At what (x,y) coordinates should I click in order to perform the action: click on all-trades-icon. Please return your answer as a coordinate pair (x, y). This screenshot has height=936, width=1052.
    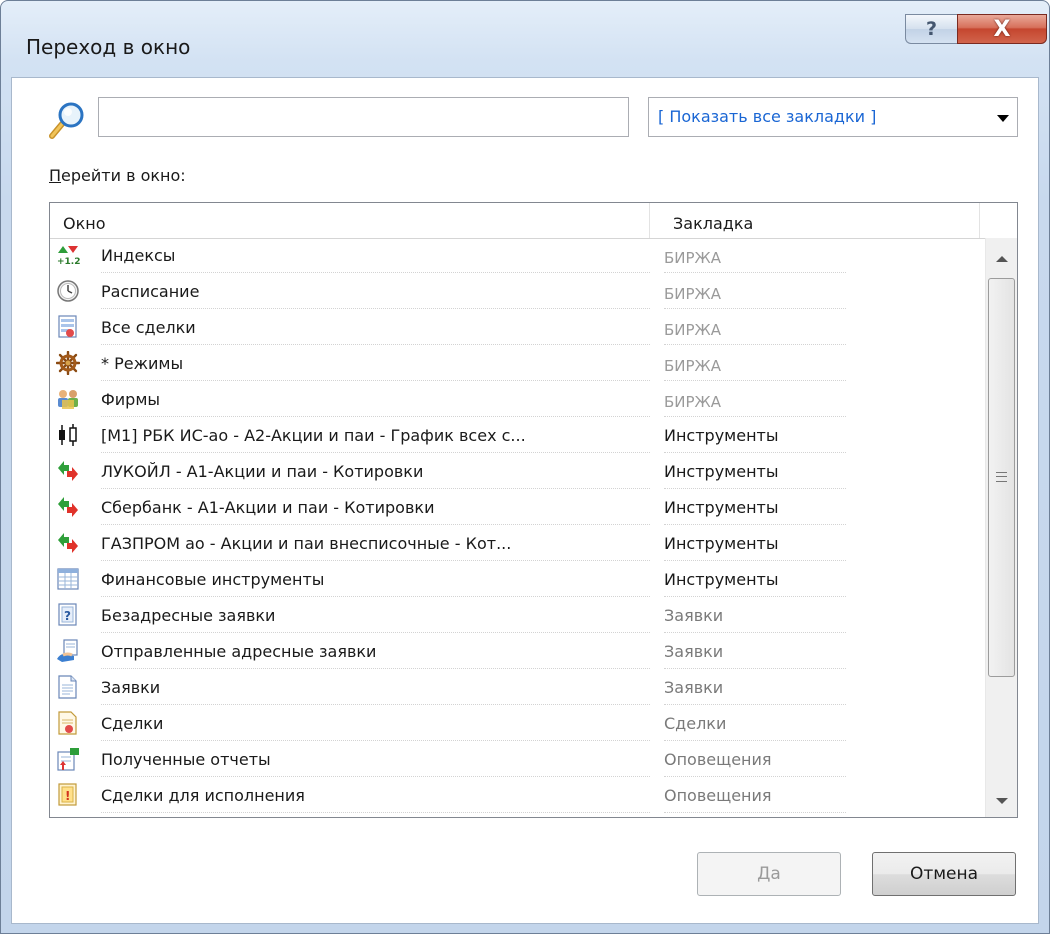
    Looking at the image, I should click on (67, 326).